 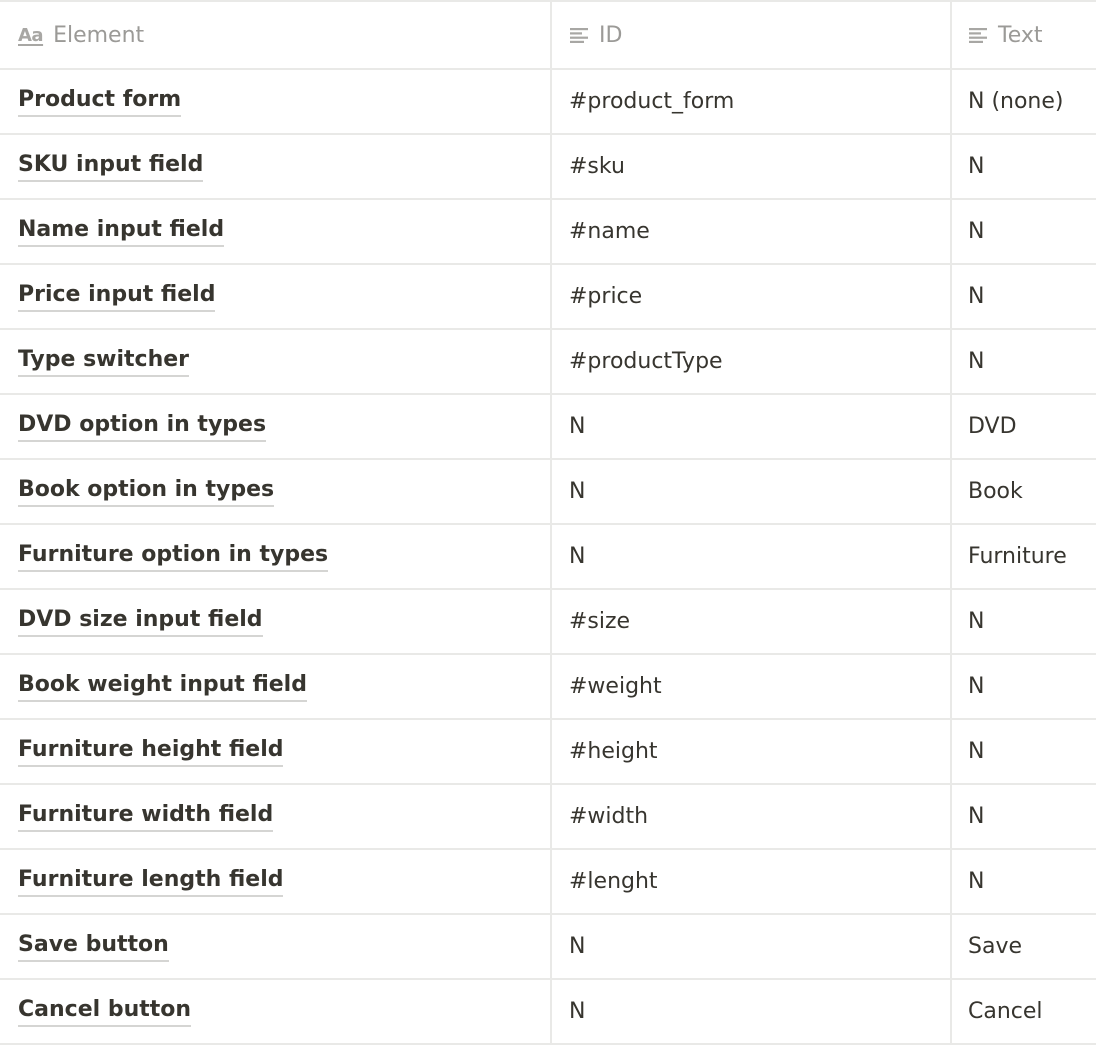 I want to click on element-cell: Furniture length field, so click(x=276, y=881).